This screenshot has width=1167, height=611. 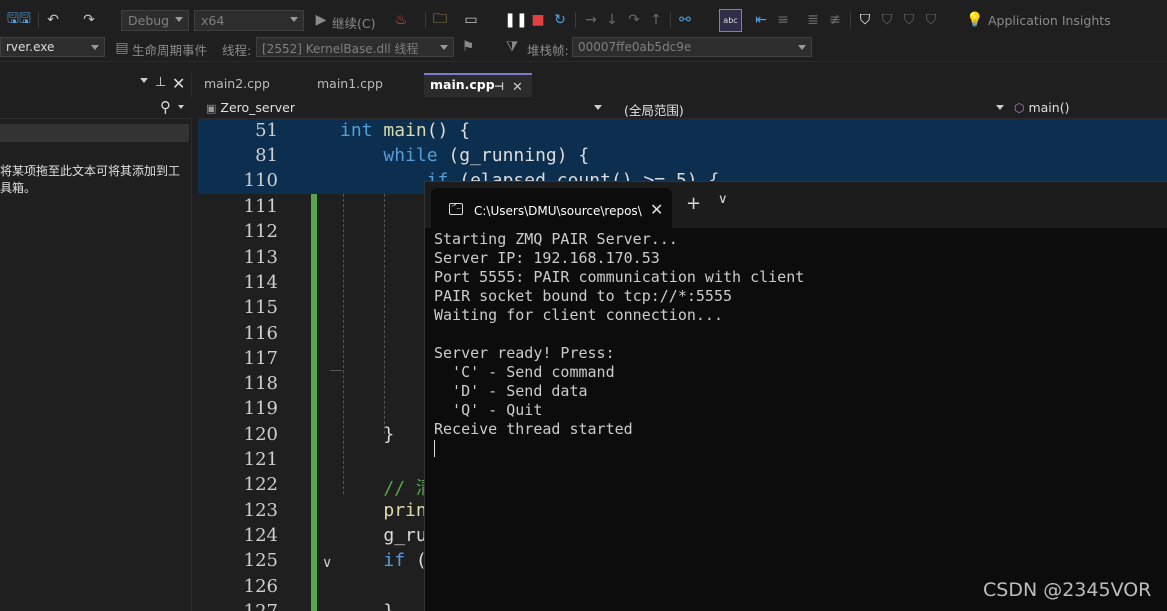 What do you see at coordinates (471, 20) in the screenshot?
I see `window-layout-icon: ▭` at bounding box center [471, 20].